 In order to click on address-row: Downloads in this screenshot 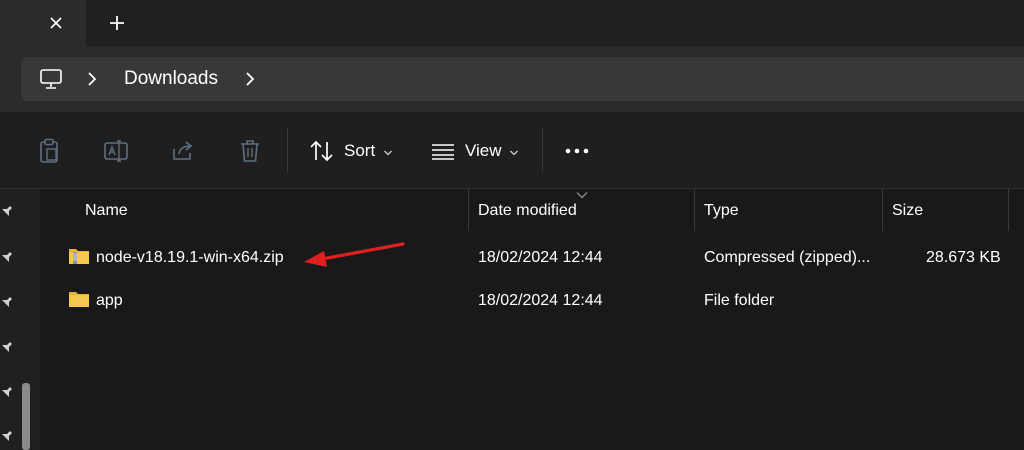, I will do `click(512, 79)`.